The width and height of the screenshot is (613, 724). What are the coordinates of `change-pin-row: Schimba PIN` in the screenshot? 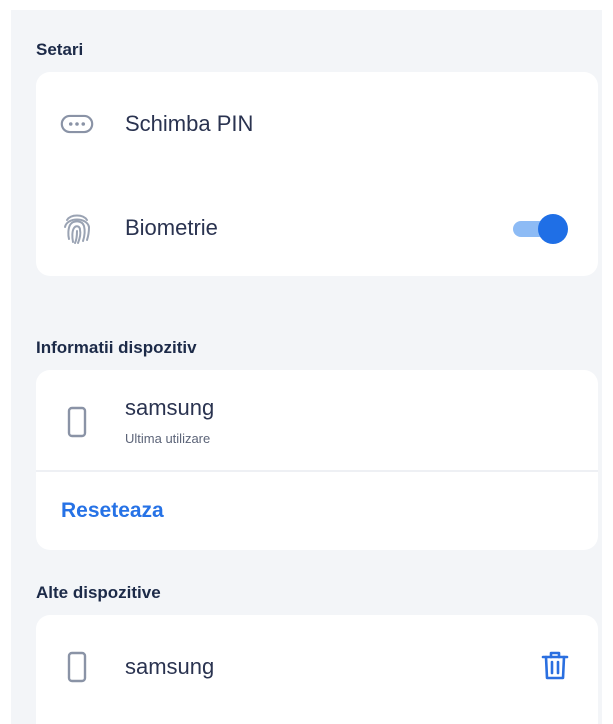 It's located at (317, 124).